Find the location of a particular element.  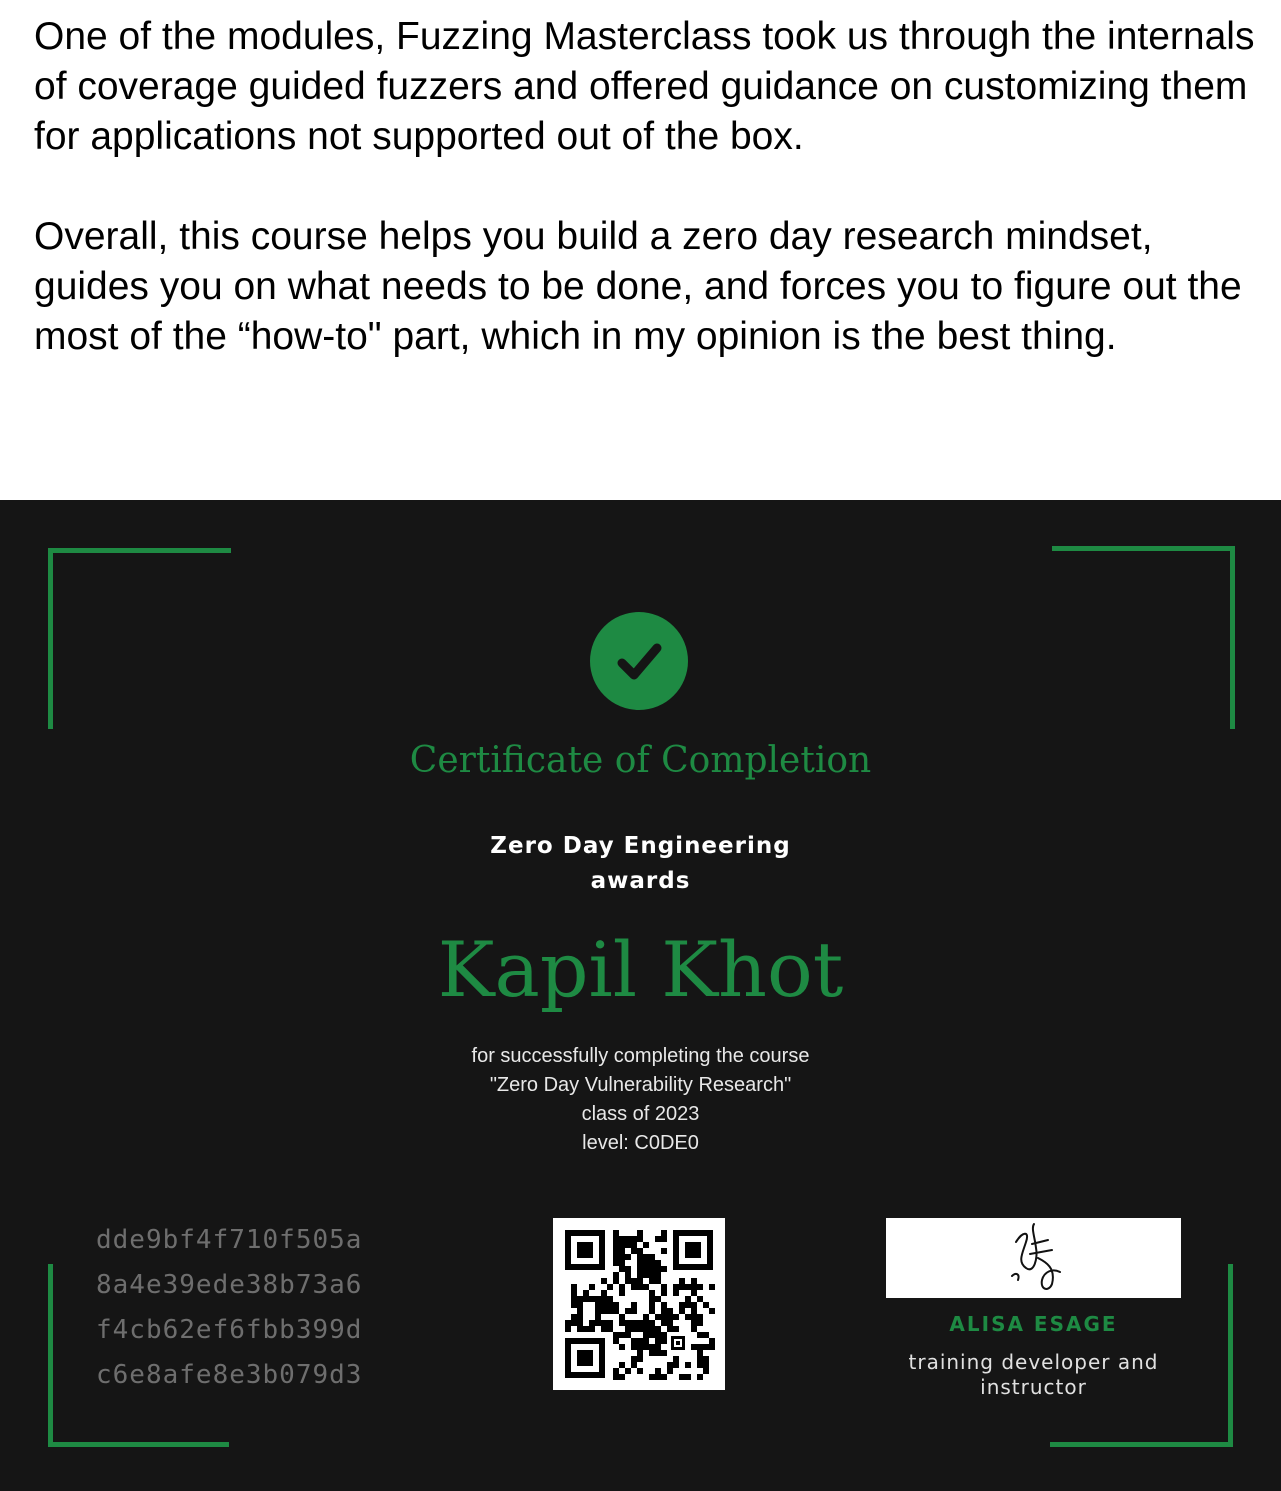

corner-bracket-top-right is located at coordinates (1143, 637).